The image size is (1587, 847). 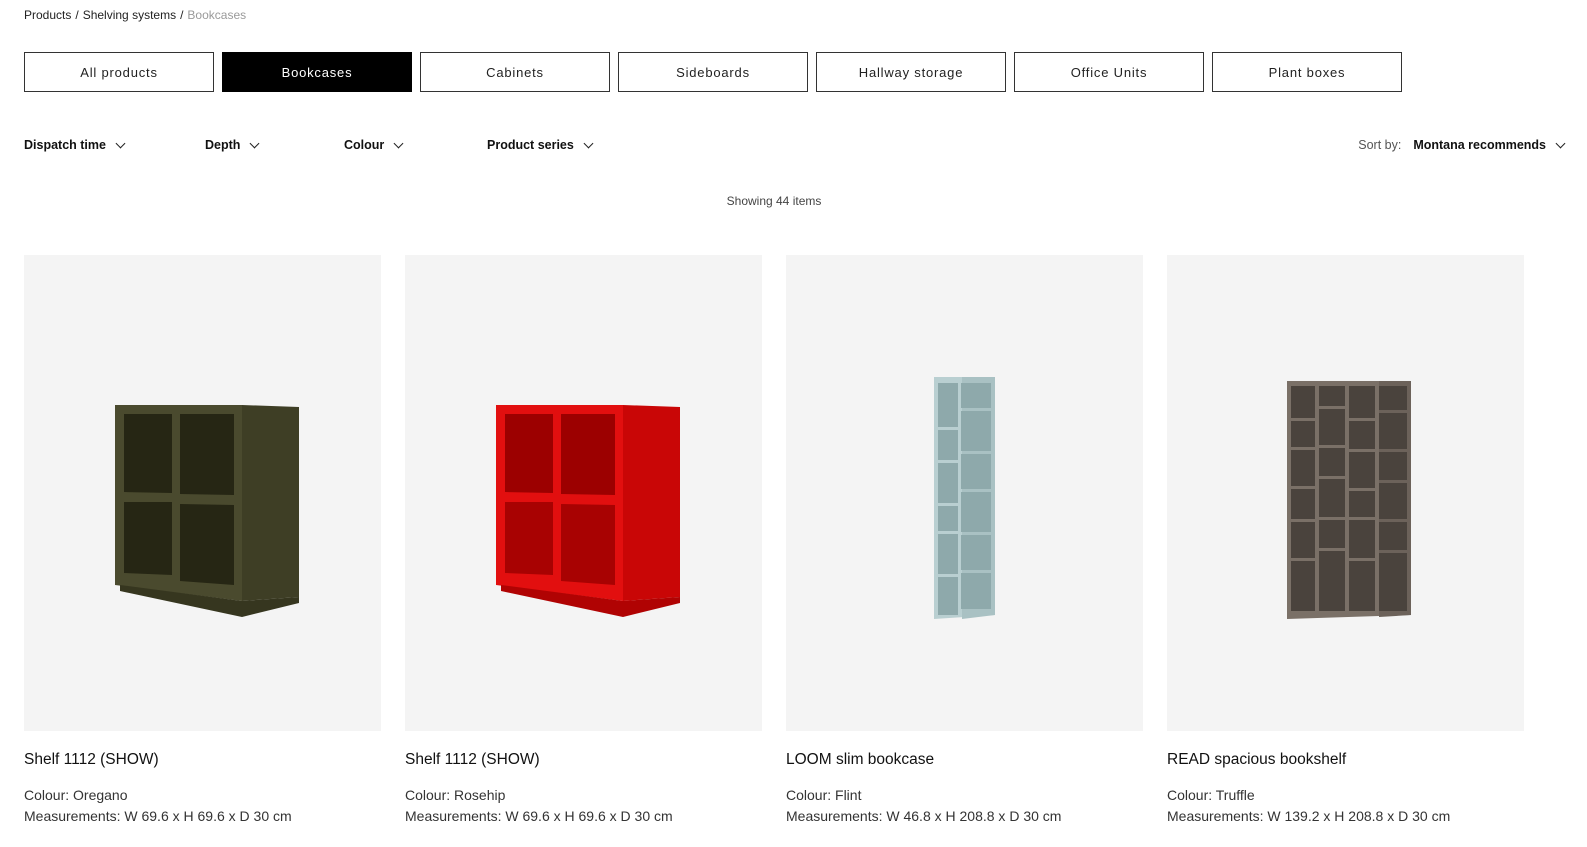 What do you see at coordinates (217, 15) in the screenshot?
I see `breadcrumb-current: Bookcases` at bounding box center [217, 15].